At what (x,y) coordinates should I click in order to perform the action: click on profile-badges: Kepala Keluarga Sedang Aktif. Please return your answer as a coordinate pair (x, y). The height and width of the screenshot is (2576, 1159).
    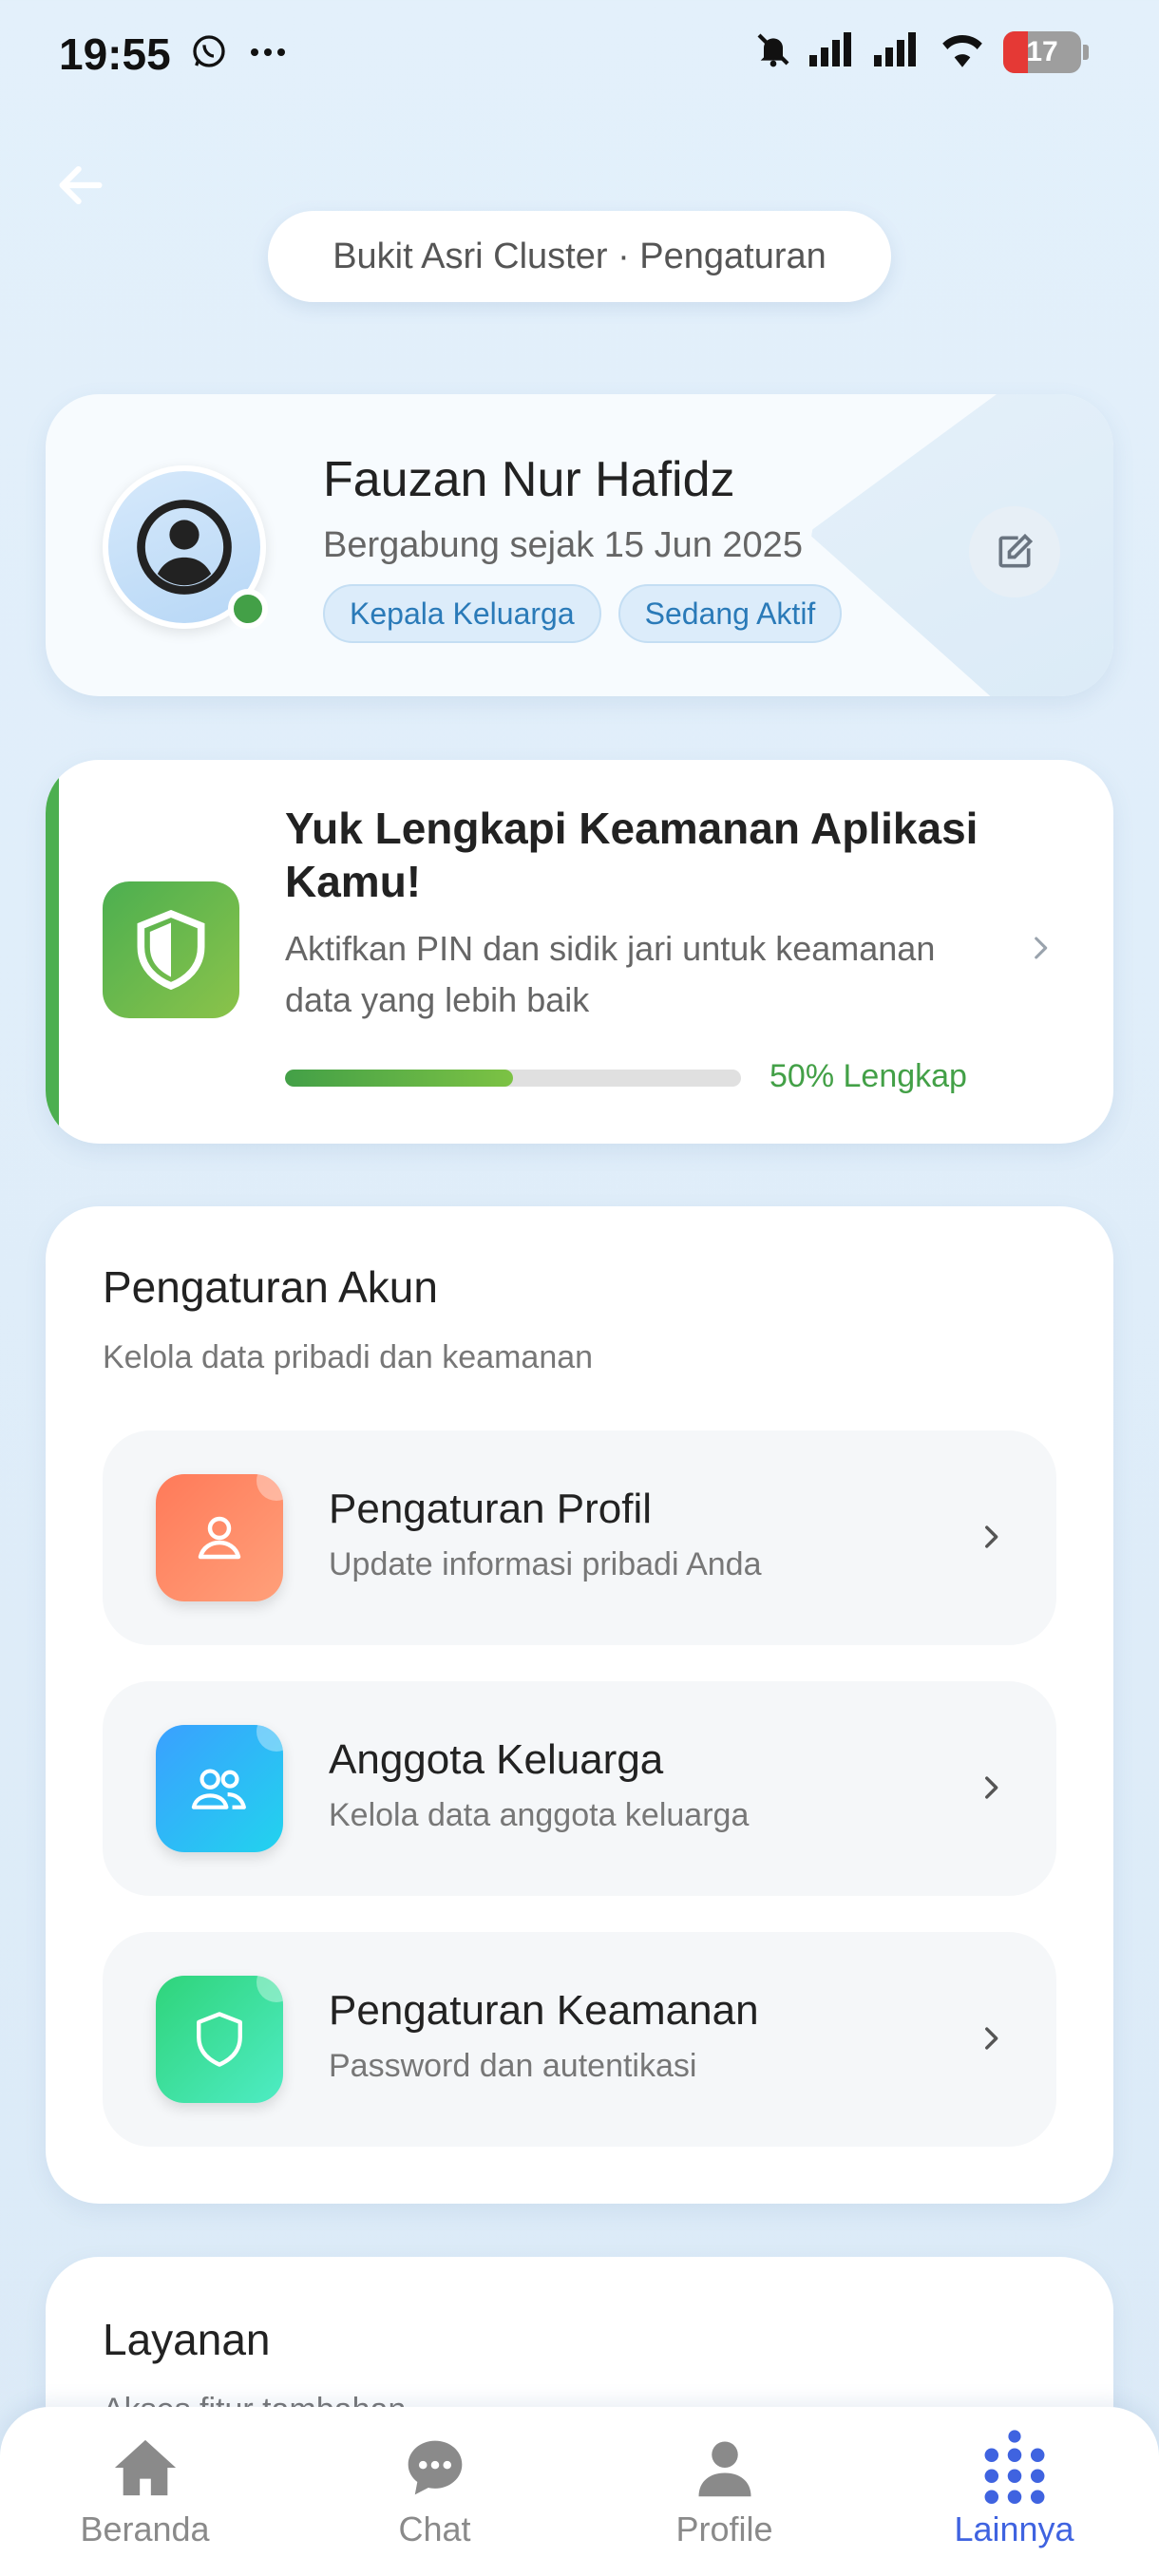
    Looking at the image, I should click on (583, 613).